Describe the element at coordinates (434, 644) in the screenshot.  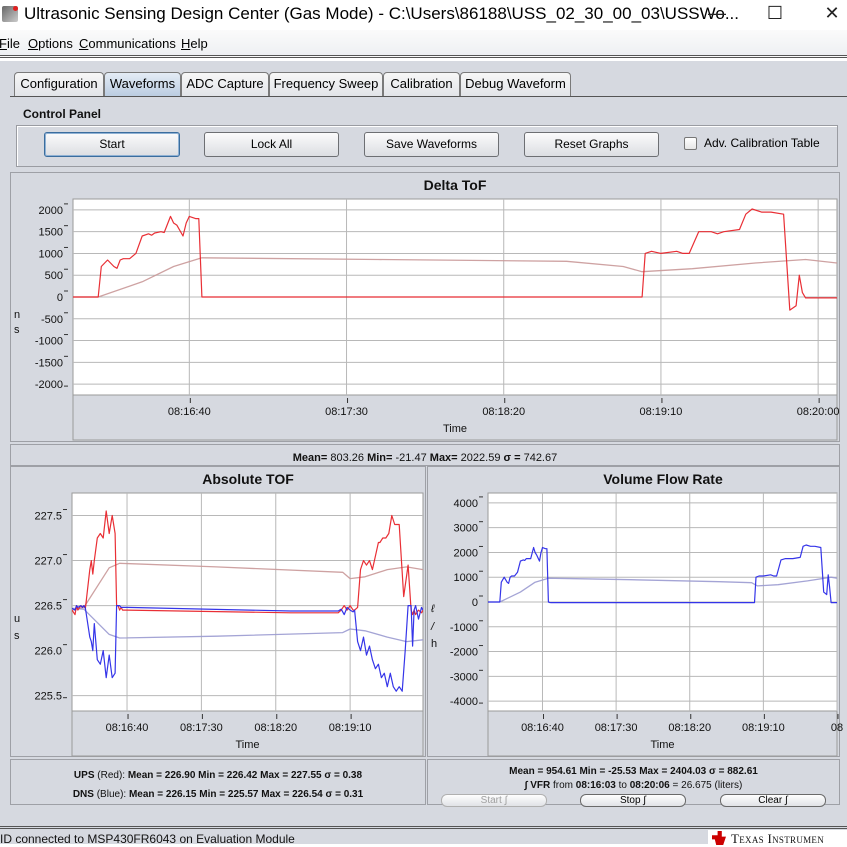
I see `y-unit-label: h` at that location.